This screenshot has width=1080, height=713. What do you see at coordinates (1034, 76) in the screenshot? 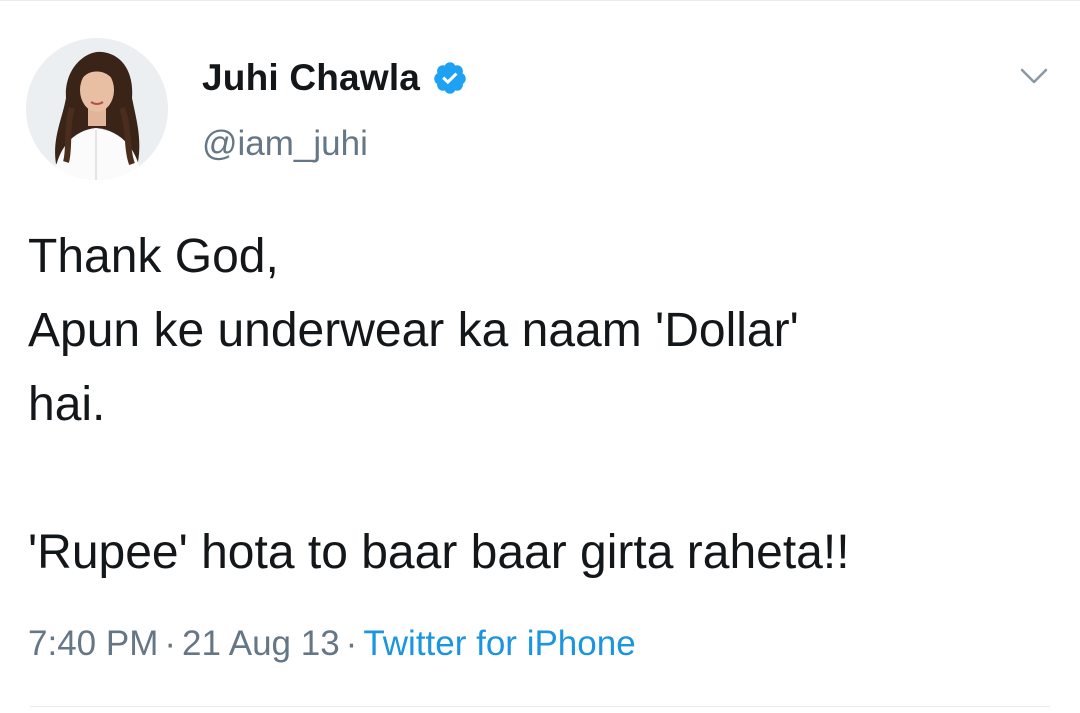
I see `chevron-down-icon` at bounding box center [1034, 76].